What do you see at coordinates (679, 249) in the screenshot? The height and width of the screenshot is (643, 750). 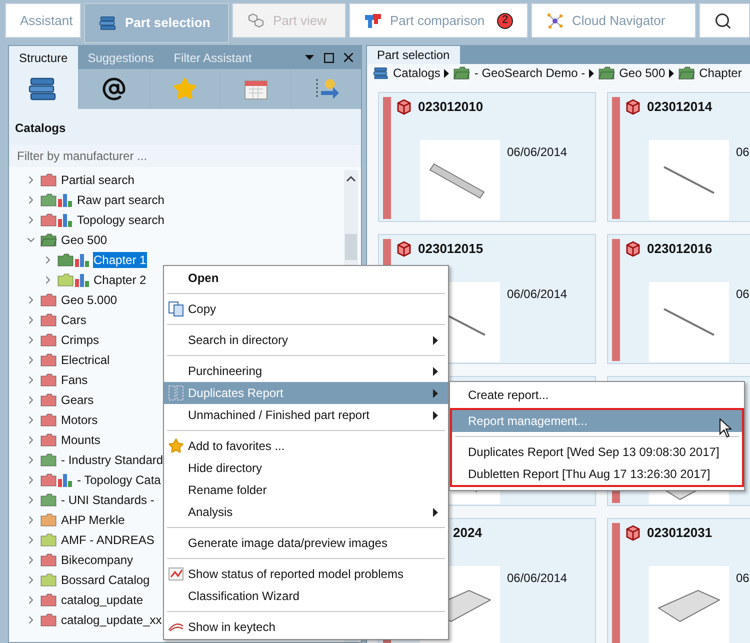 I see `part-number: 023012016` at bounding box center [679, 249].